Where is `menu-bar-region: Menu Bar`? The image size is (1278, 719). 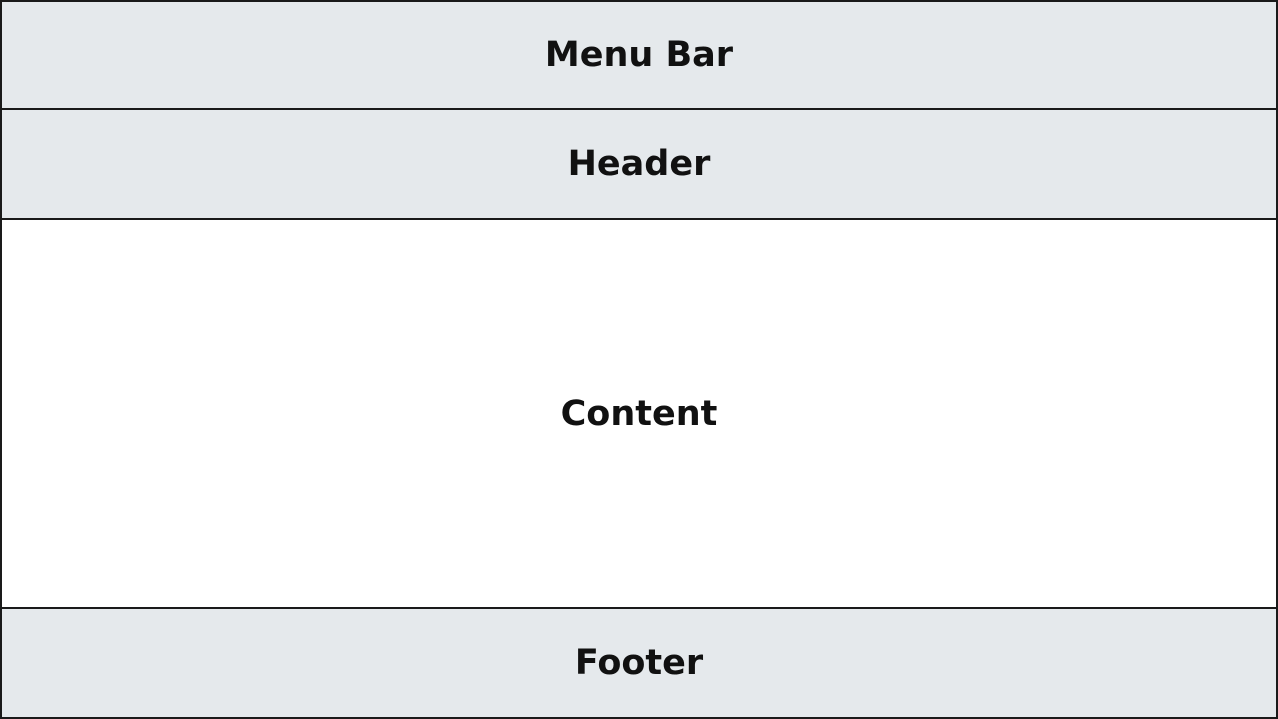
menu-bar-region: Menu Bar is located at coordinates (639, 56).